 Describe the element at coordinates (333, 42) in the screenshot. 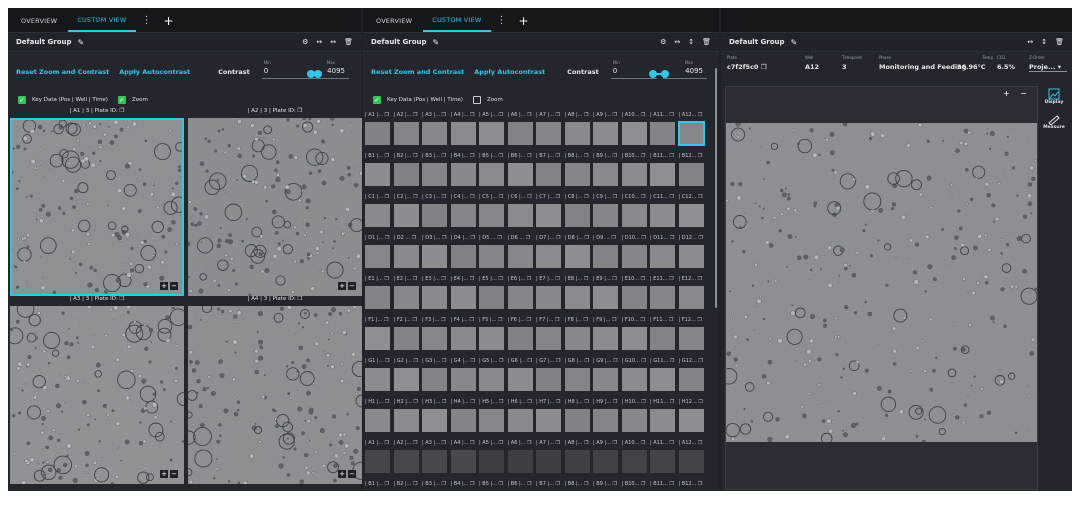

I see `expand-icon: ↔` at that location.